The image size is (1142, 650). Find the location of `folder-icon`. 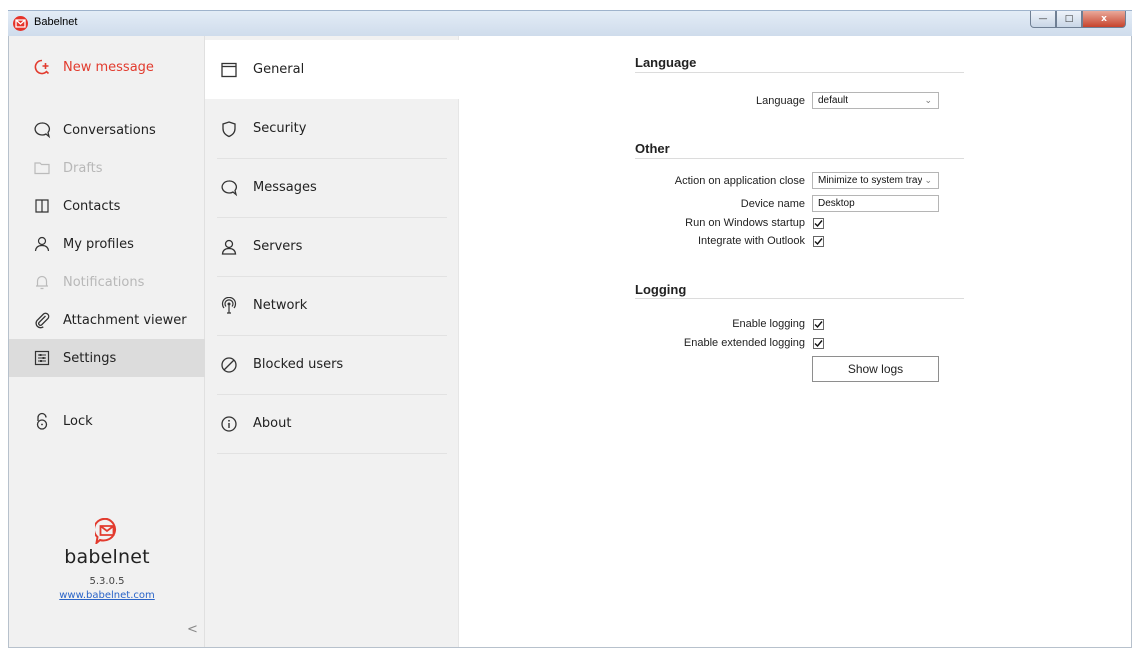

folder-icon is located at coordinates (42, 168).